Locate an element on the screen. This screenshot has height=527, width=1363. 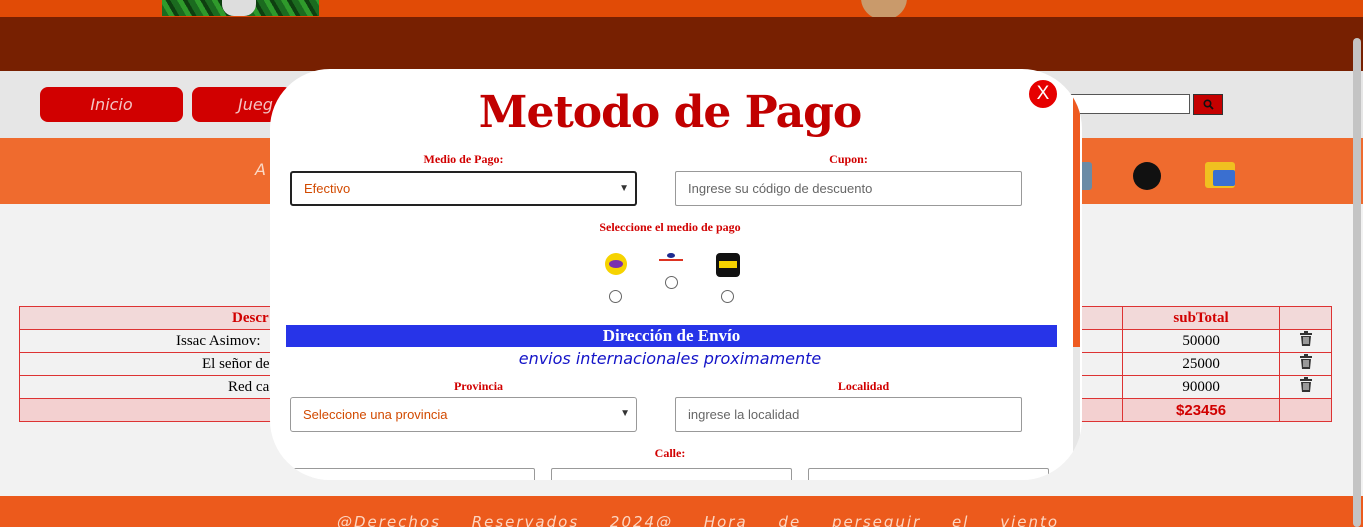
localidad-input: ingrese la localidad is located at coordinates (848, 414).